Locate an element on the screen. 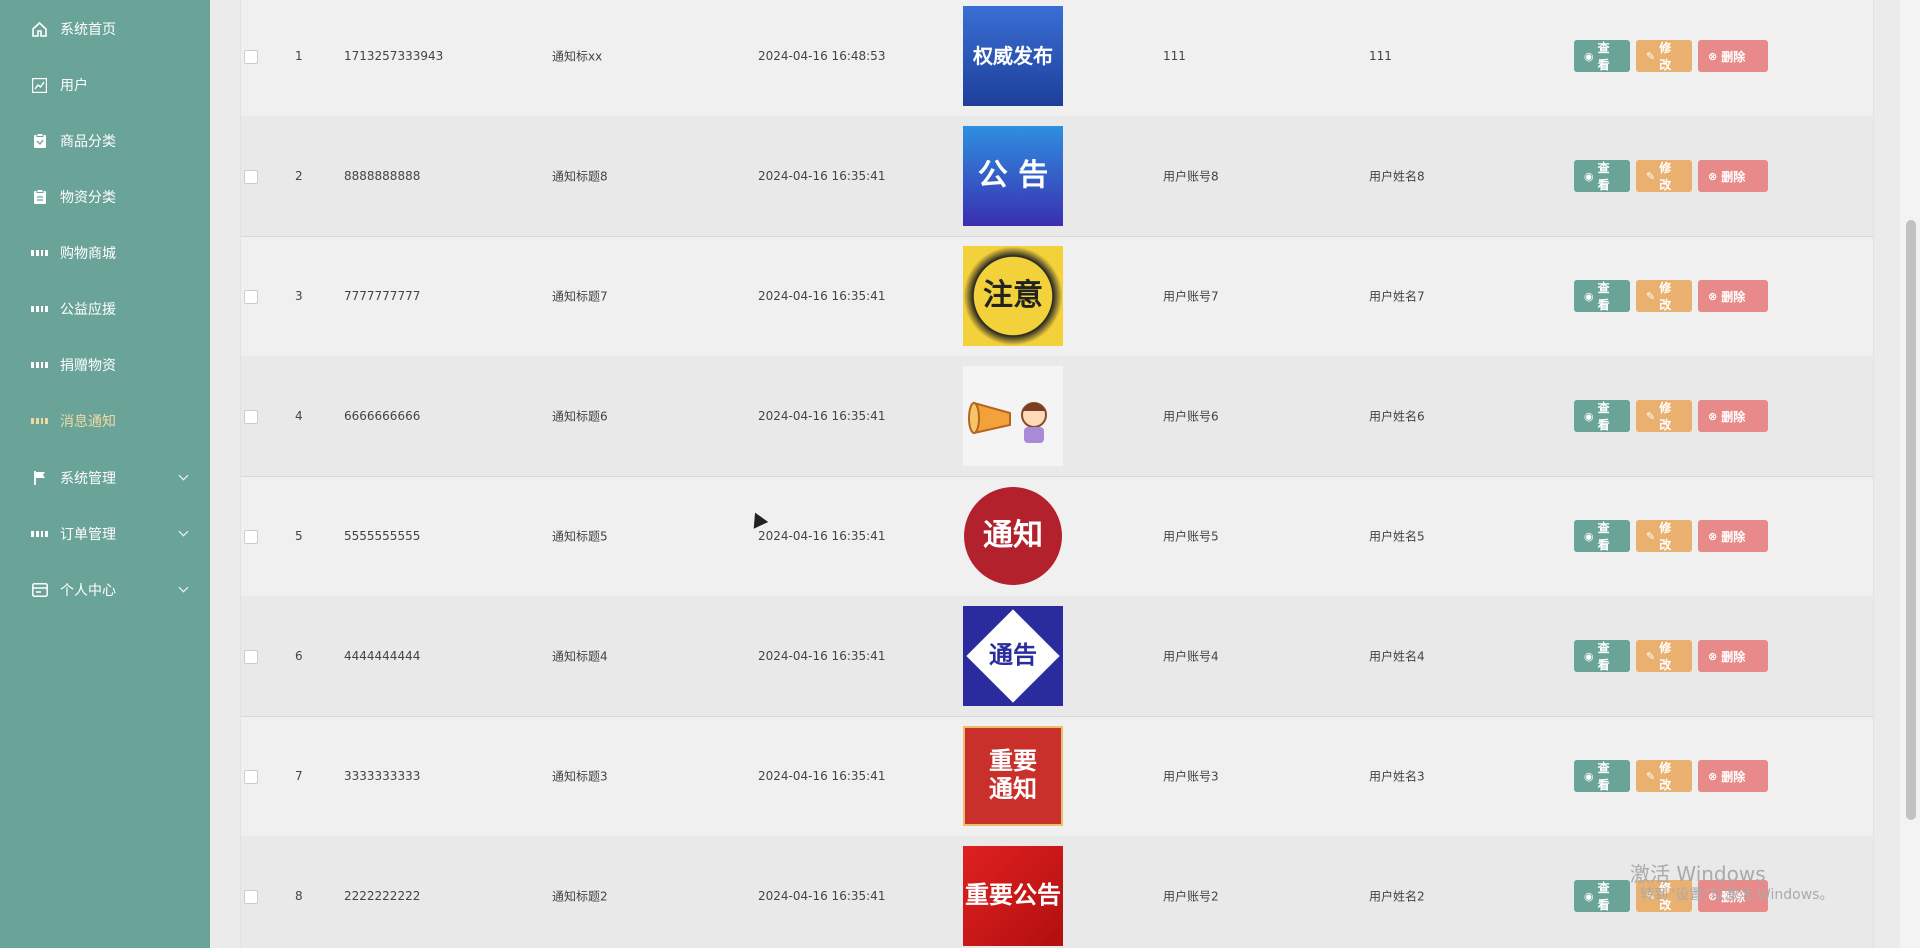 The width and height of the screenshot is (1920, 948). notice-image-text: 注意 is located at coordinates (1013, 296).